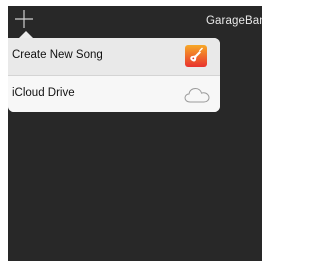  Describe the element at coordinates (114, 57) in the screenshot. I see `menu-item-create-new-song: Create New Song` at that location.